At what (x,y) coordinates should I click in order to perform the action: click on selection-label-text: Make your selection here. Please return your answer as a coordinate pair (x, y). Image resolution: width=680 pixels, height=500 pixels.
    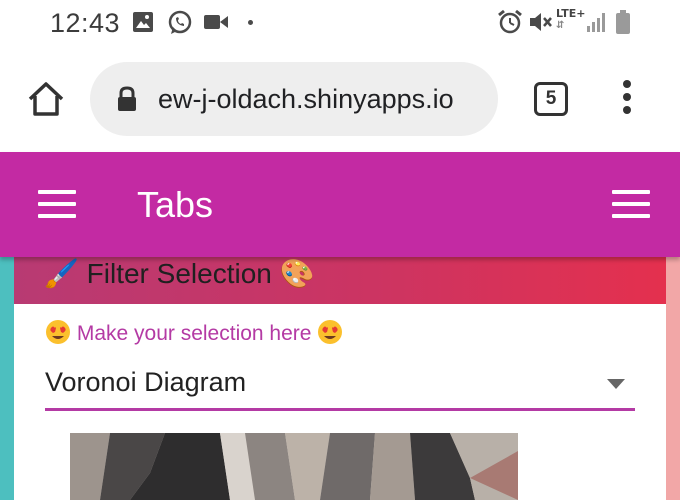
    Looking at the image, I should click on (194, 333).